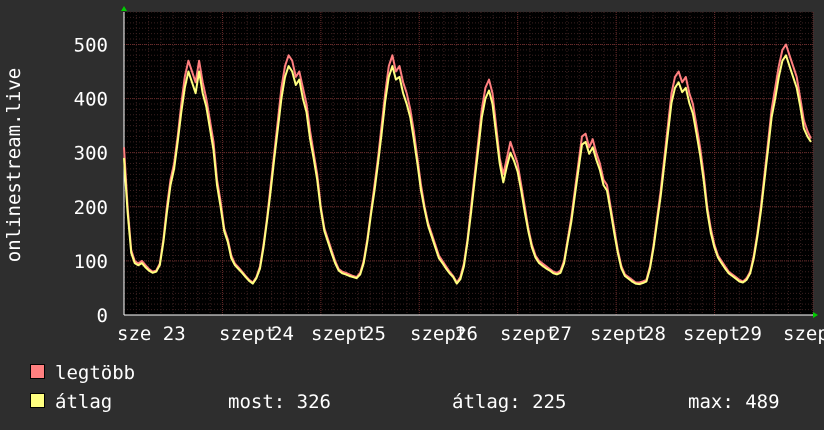 The width and height of the screenshot is (824, 430). Describe the element at coordinates (84, 402) in the screenshot. I see `legend-label-avg: átlag` at that location.